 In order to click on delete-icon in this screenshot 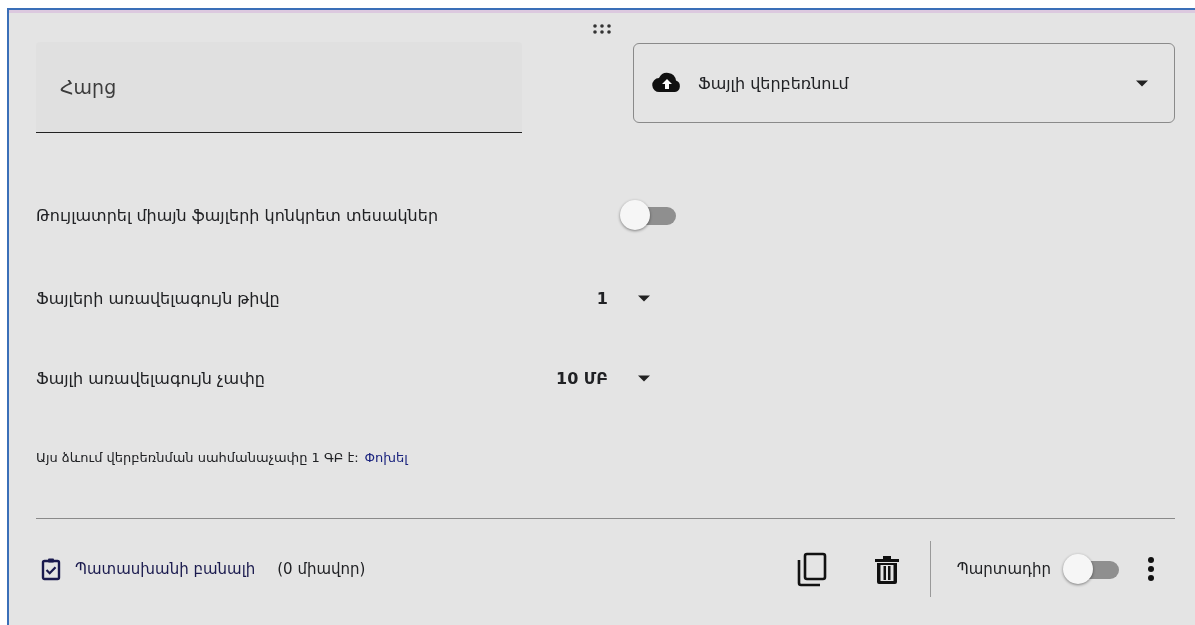, I will do `click(886, 569)`.